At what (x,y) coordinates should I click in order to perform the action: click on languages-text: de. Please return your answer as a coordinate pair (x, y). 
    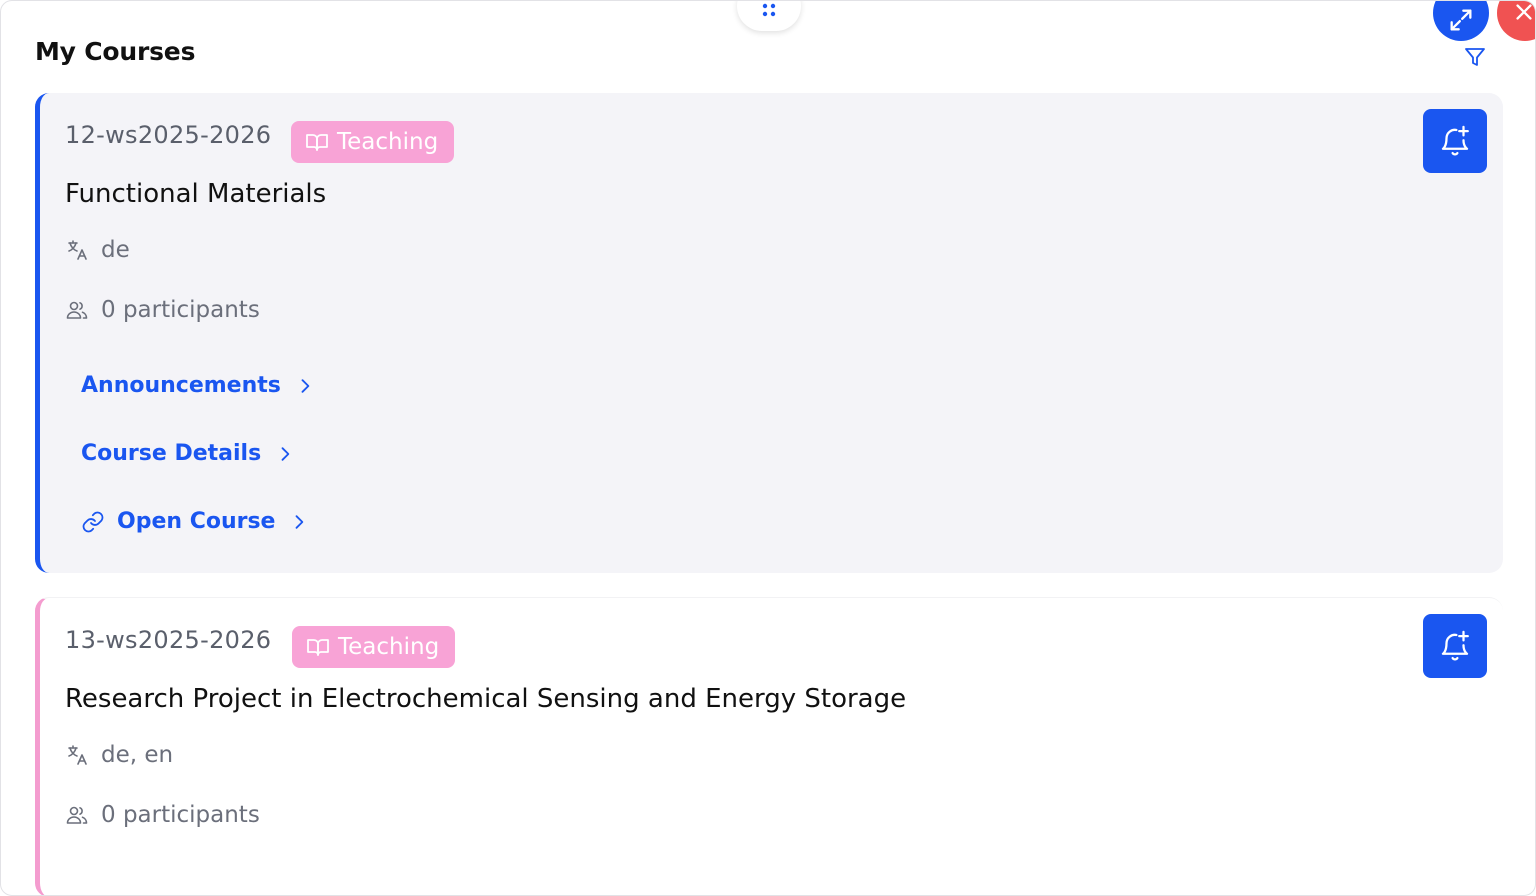
    Looking at the image, I should click on (115, 250).